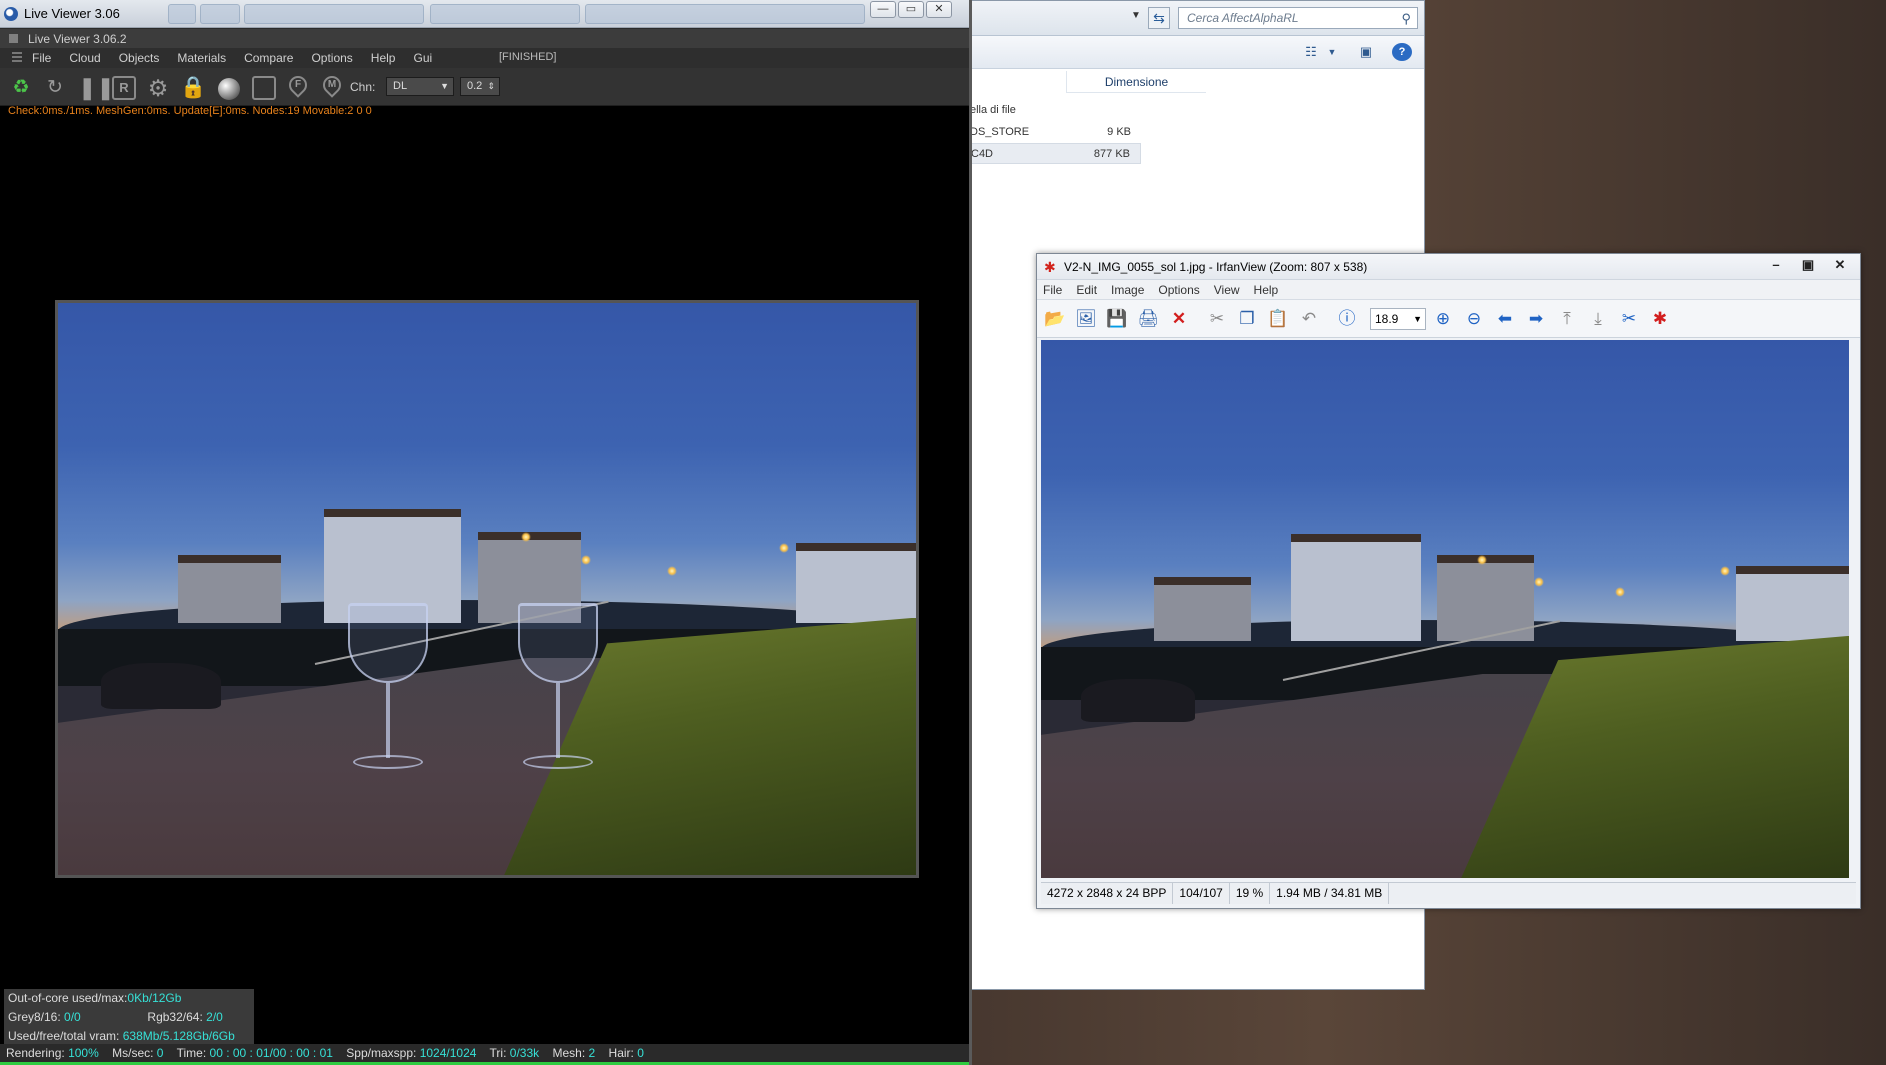 This screenshot has height=1065, width=1886. Describe the element at coordinates (558, 688) in the screenshot. I see `wine-glass-right` at that location.